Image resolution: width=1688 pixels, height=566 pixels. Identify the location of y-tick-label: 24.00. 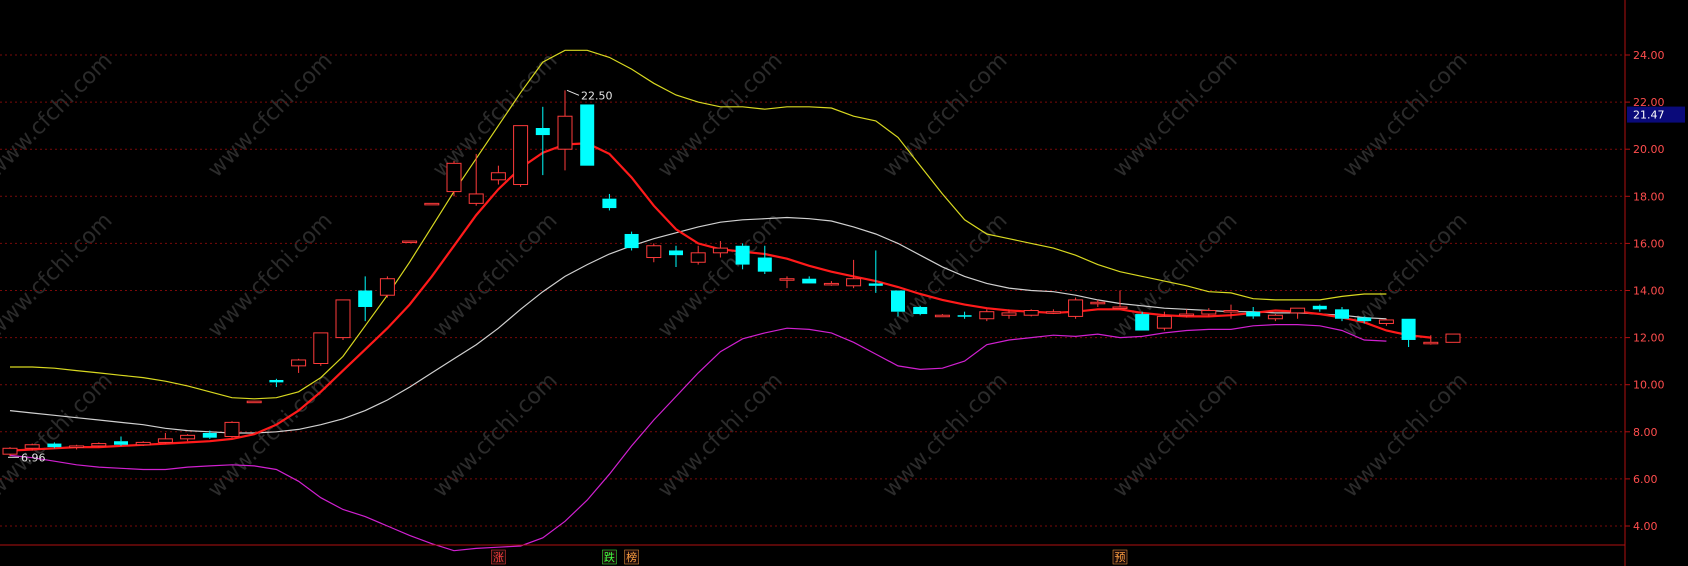
(1649, 55).